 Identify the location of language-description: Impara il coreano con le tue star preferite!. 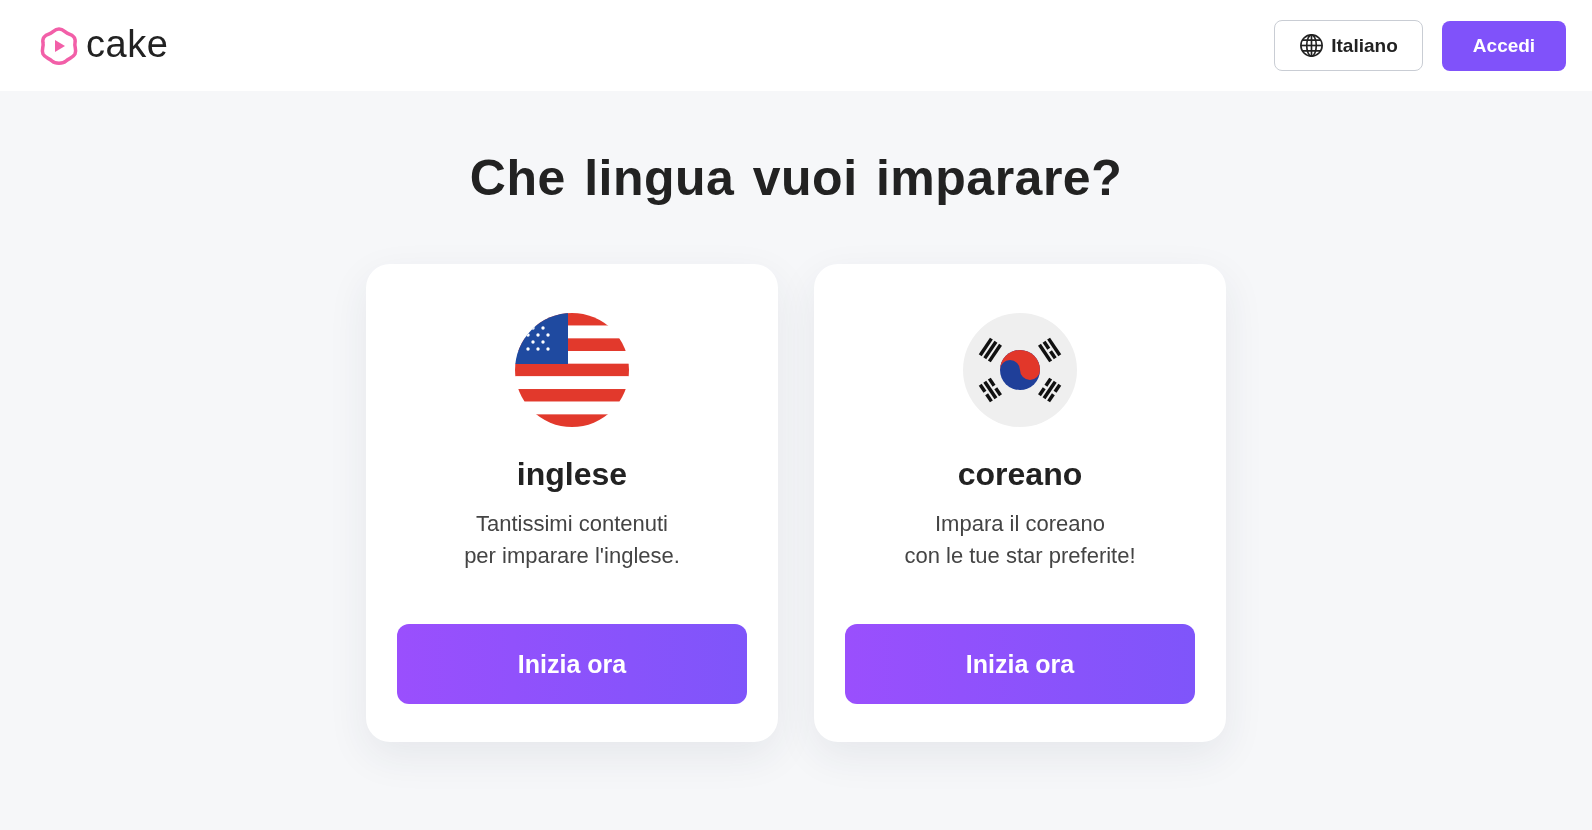
(1020, 540).